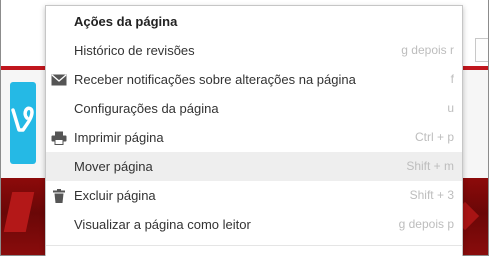 Image resolution: width=489 pixels, height=256 pixels. Describe the element at coordinates (450, 108) in the screenshot. I see `menu-item-shortcut: u` at that location.